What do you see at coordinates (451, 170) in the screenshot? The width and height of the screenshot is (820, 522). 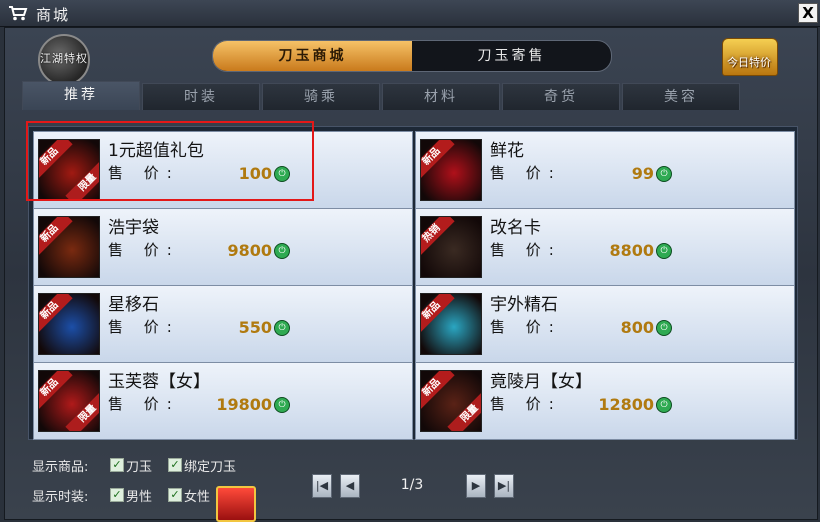 I see `rose-icon: 新品` at bounding box center [451, 170].